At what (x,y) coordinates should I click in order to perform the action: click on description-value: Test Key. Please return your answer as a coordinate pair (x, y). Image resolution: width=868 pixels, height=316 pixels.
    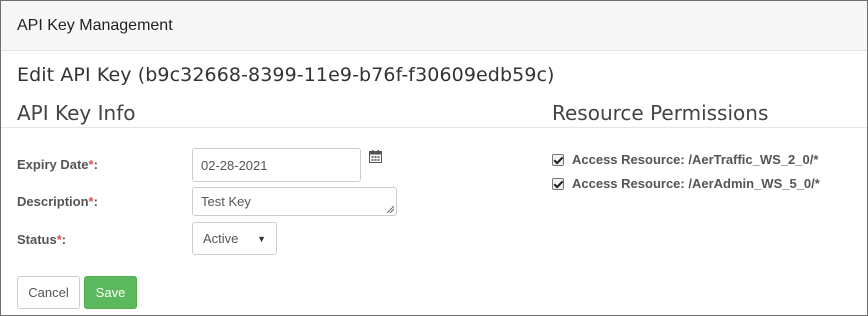
    Looking at the image, I should click on (226, 201).